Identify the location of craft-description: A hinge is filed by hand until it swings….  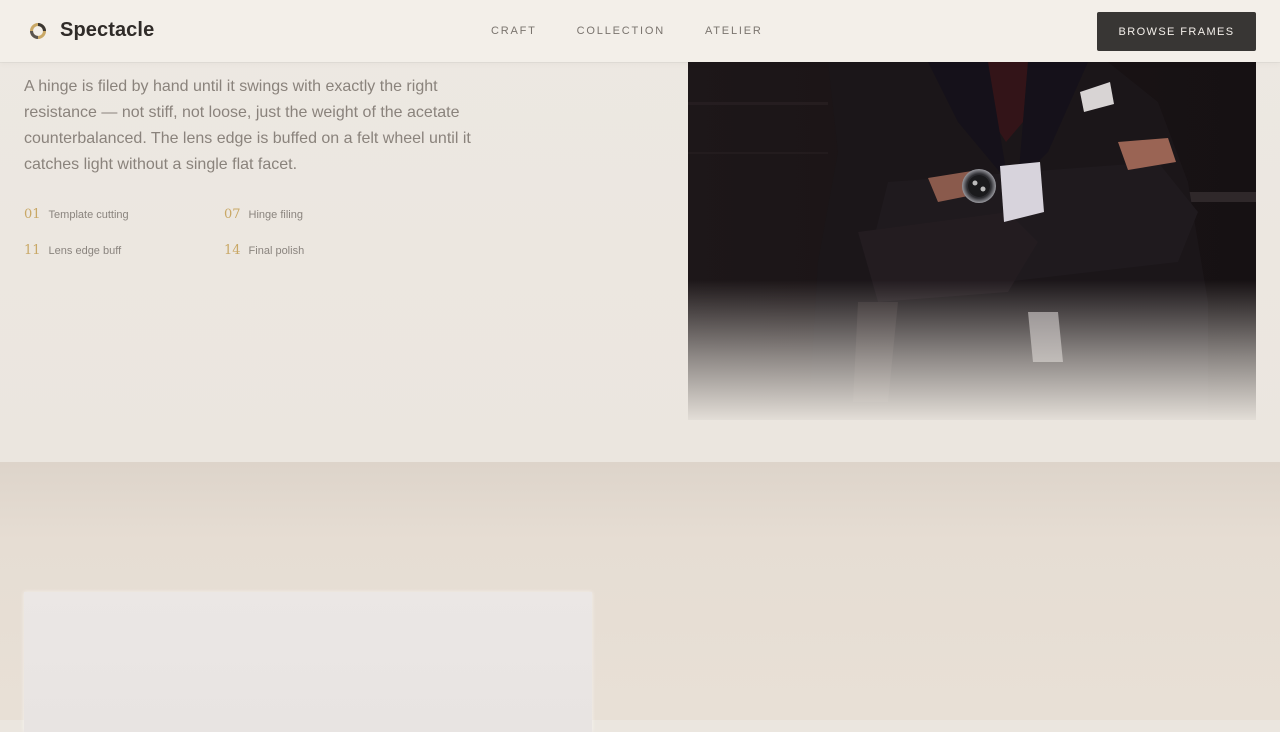
(247, 125).